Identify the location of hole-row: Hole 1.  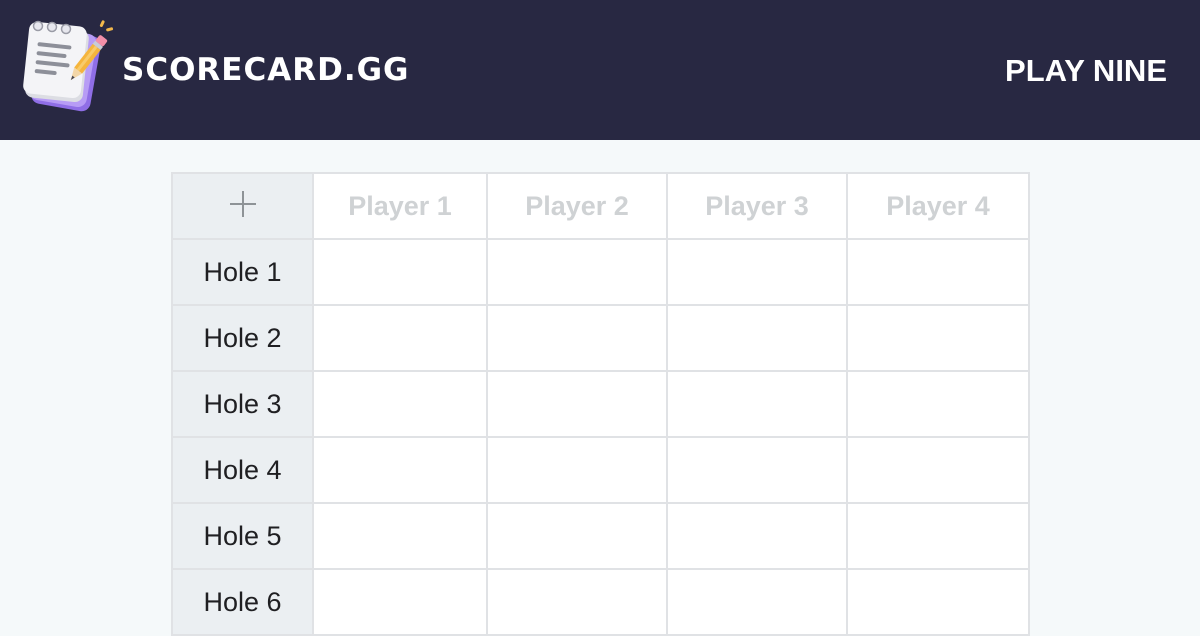
(600, 272).